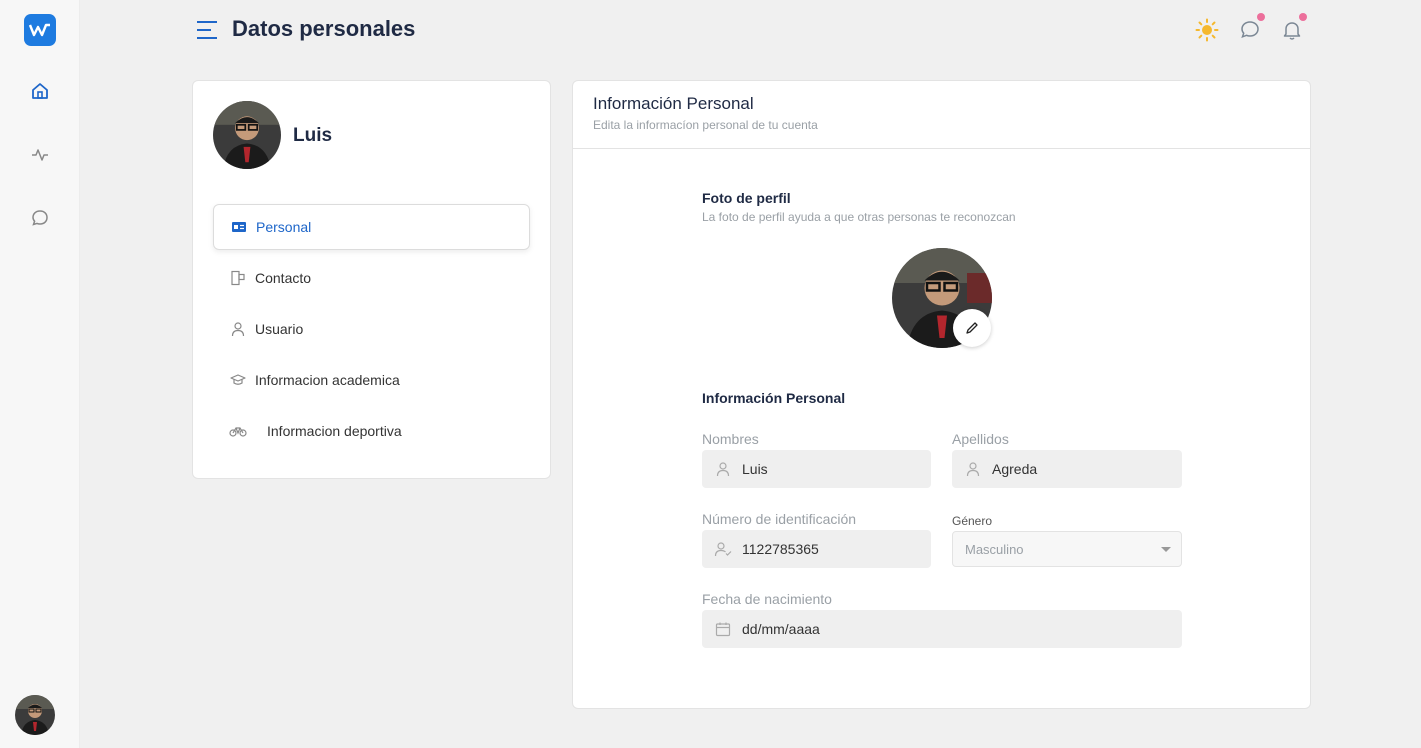 This screenshot has width=1421, height=748. What do you see at coordinates (238, 278) in the screenshot?
I see `contact-icon` at bounding box center [238, 278].